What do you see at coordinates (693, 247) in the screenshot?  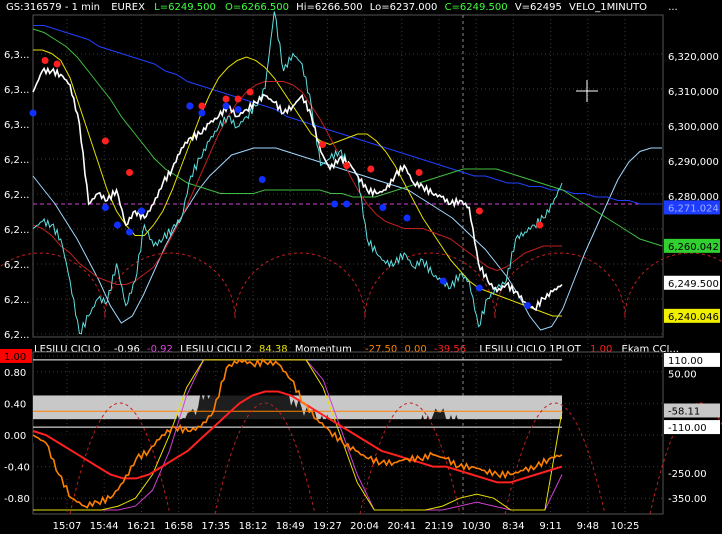 I see `price-tag-label: 6,260.042` at bounding box center [693, 247].